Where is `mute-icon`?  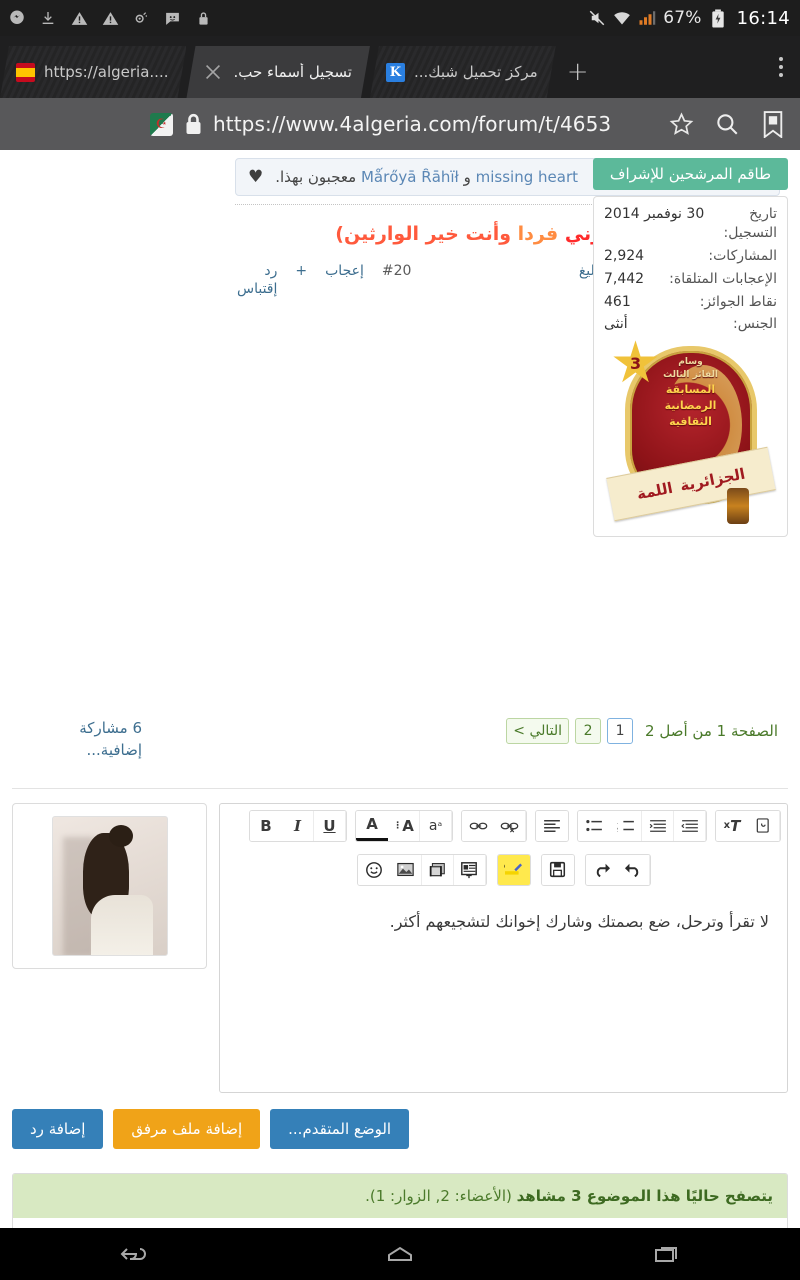 mute-icon is located at coordinates (597, 18).